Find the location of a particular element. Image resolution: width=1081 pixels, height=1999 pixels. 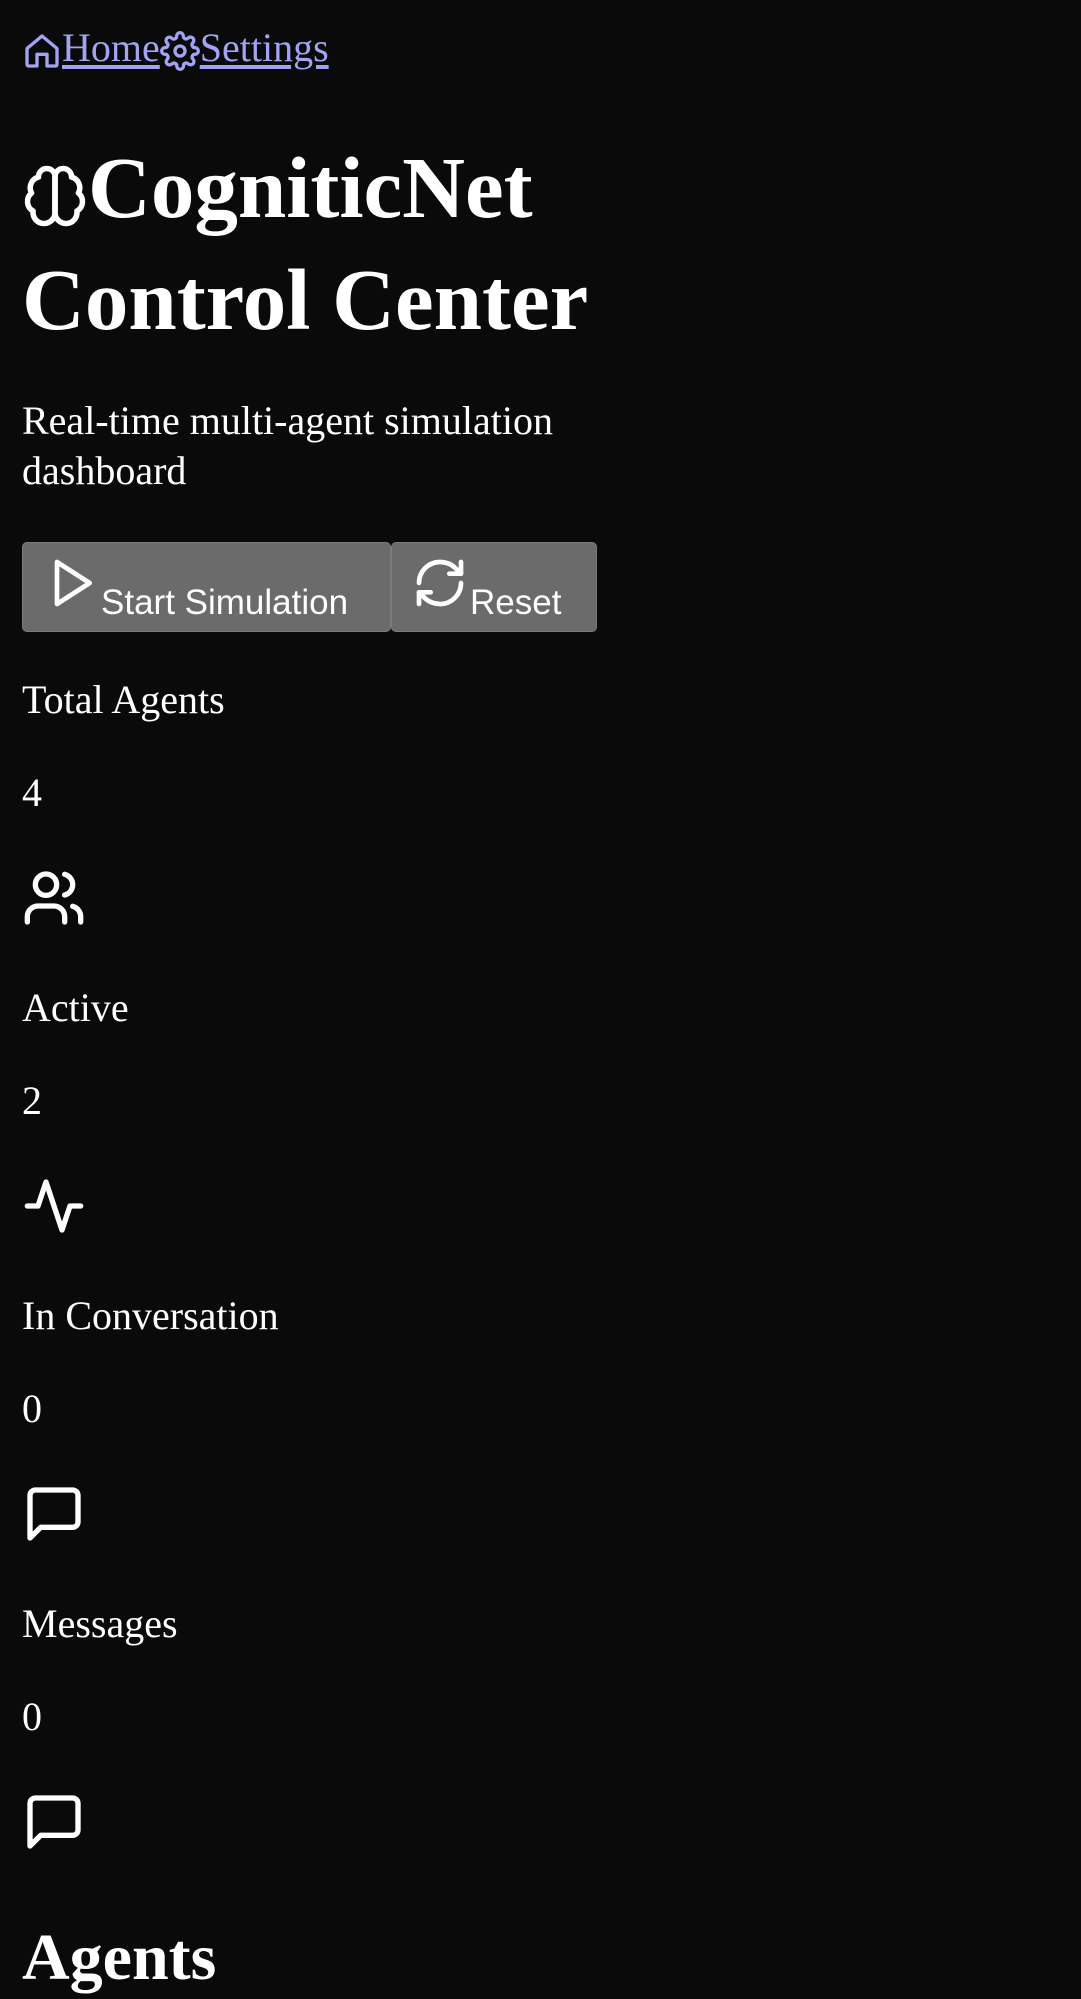

stat-total-agents-value: 4 is located at coordinates (32, 792).